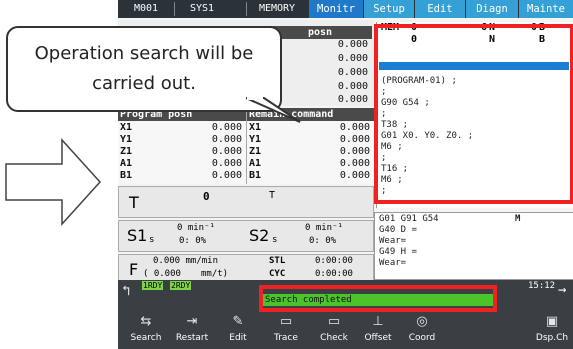 The image size is (573, 349). What do you see at coordinates (546, 9) in the screenshot?
I see `menu-mainte: Mainte` at bounding box center [546, 9].